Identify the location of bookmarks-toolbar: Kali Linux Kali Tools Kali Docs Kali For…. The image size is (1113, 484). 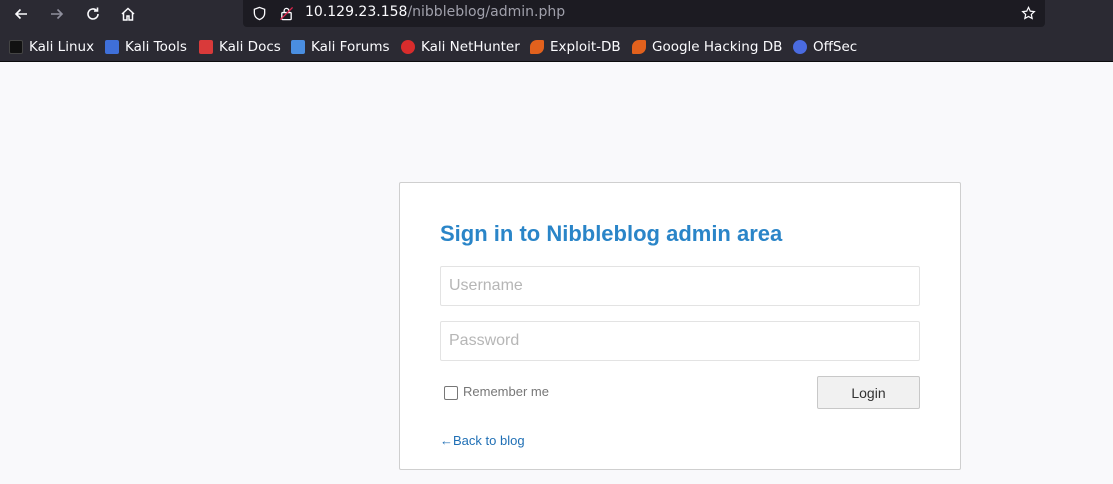
(556, 46).